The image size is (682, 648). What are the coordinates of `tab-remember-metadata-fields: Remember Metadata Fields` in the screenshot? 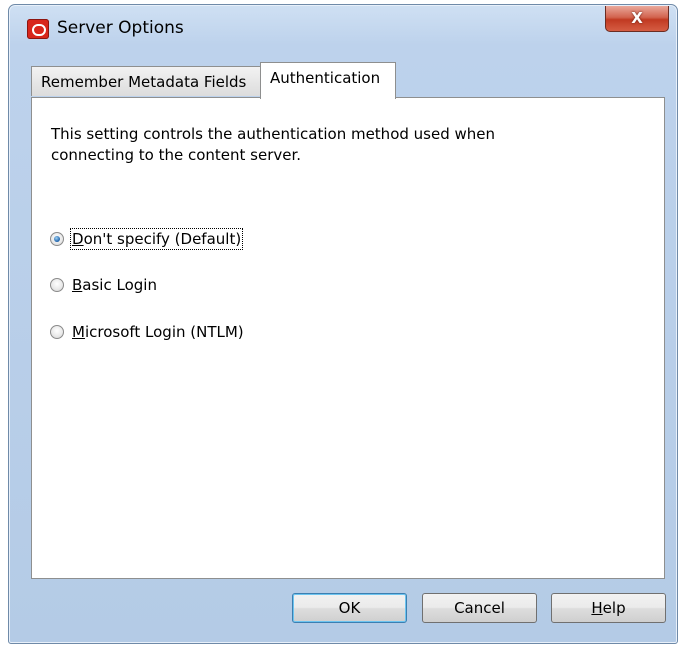 It's located at (146, 81).